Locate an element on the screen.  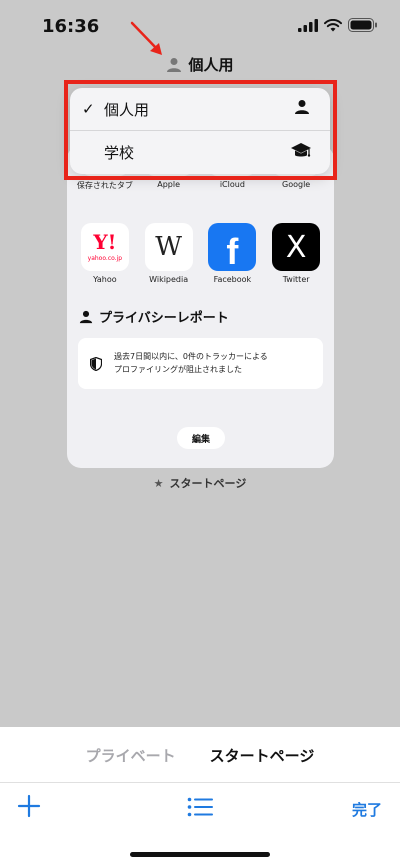
edit-button: 編集 is located at coordinates (201, 438).